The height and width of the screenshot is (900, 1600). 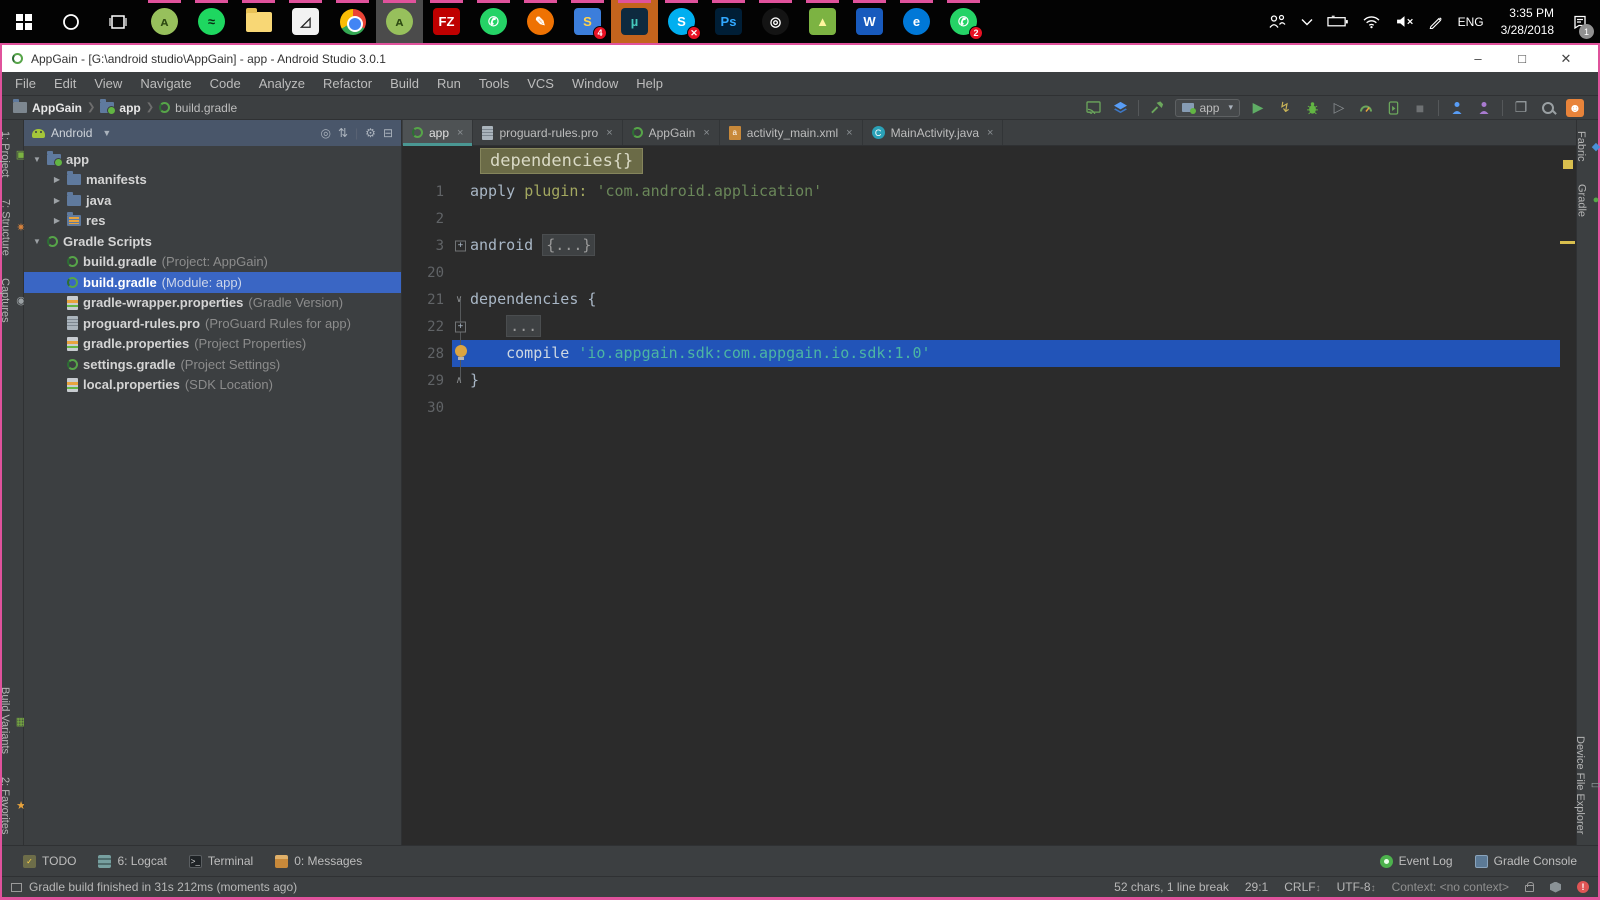 I want to click on tab-appgain: AppGain ×, so click(x=671, y=132).